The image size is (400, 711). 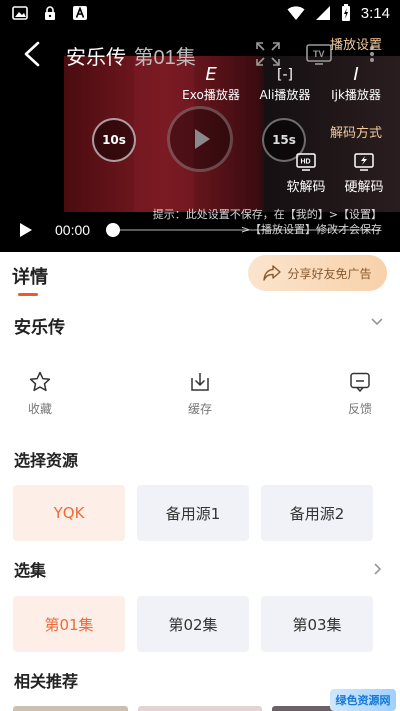 What do you see at coordinates (69, 624) in the screenshot?
I see `episode-item: 第01集` at bounding box center [69, 624].